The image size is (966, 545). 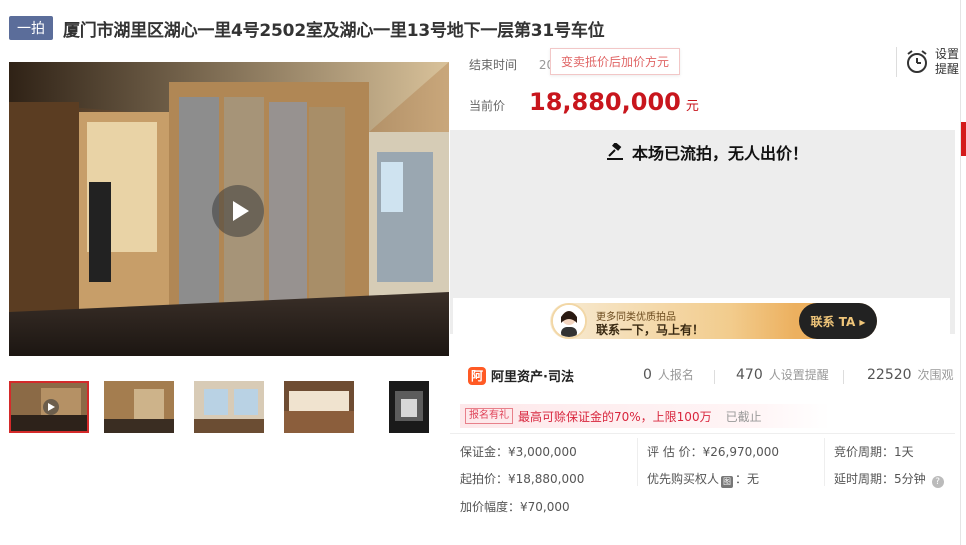 I want to click on auction-round-badge: 一拍, so click(x=31, y=28).